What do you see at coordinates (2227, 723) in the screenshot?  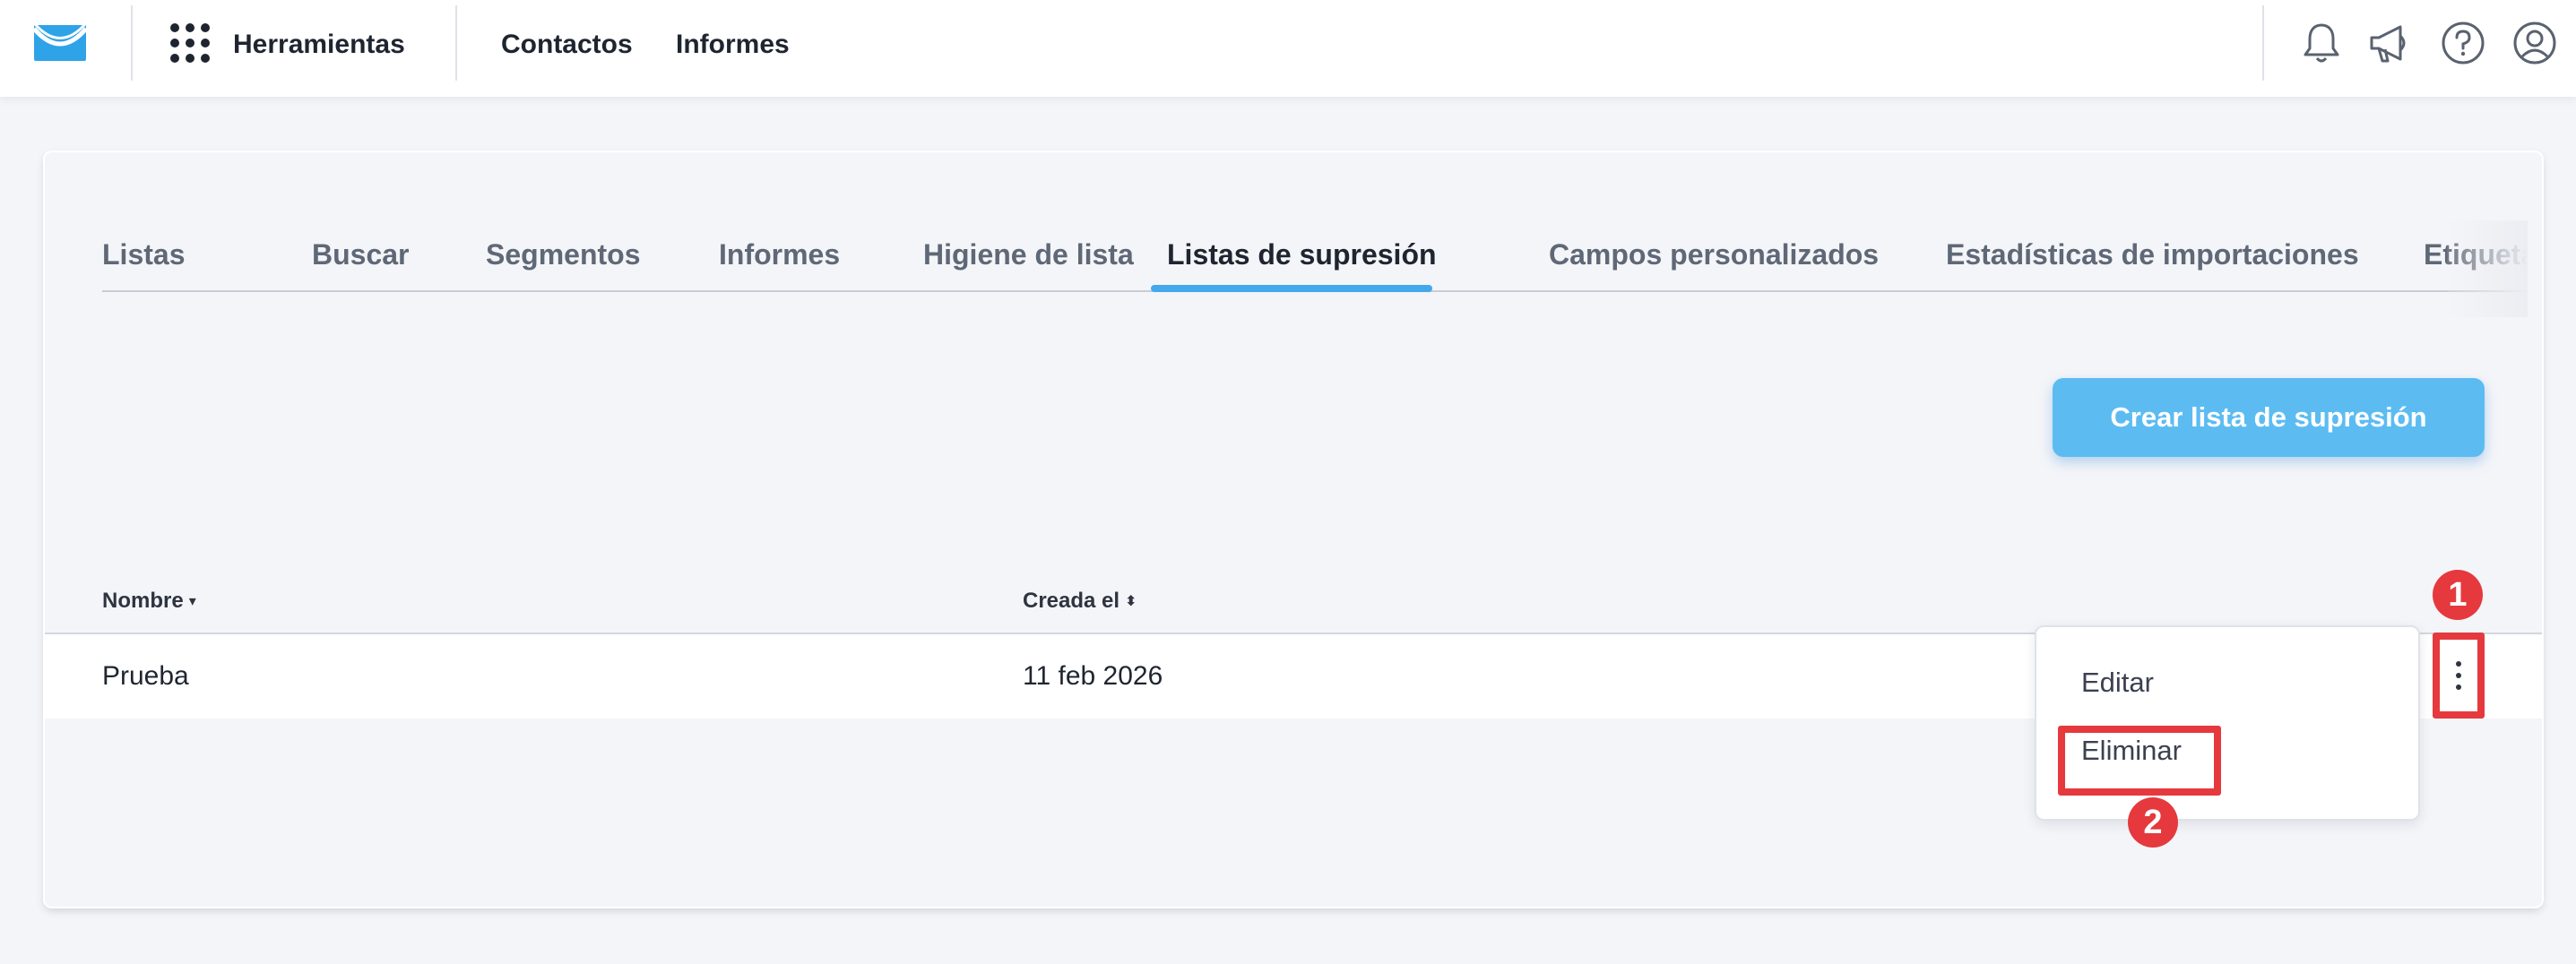 I see `row-actions-menu: Editar Eliminar` at bounding box center [2227, 723].